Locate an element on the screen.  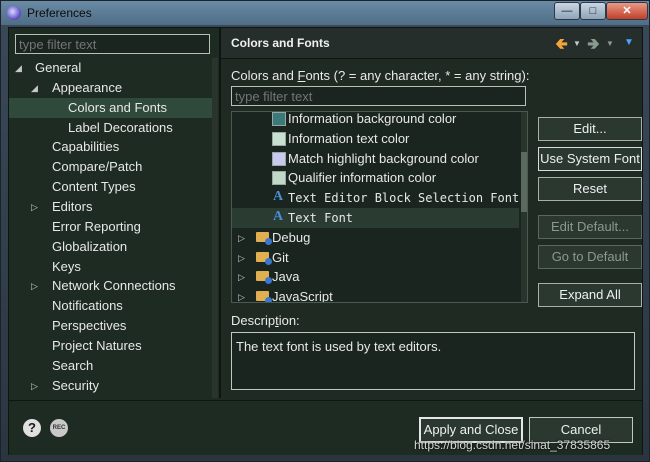
tree-item: Project Natures is located at coordinates (111, 346).